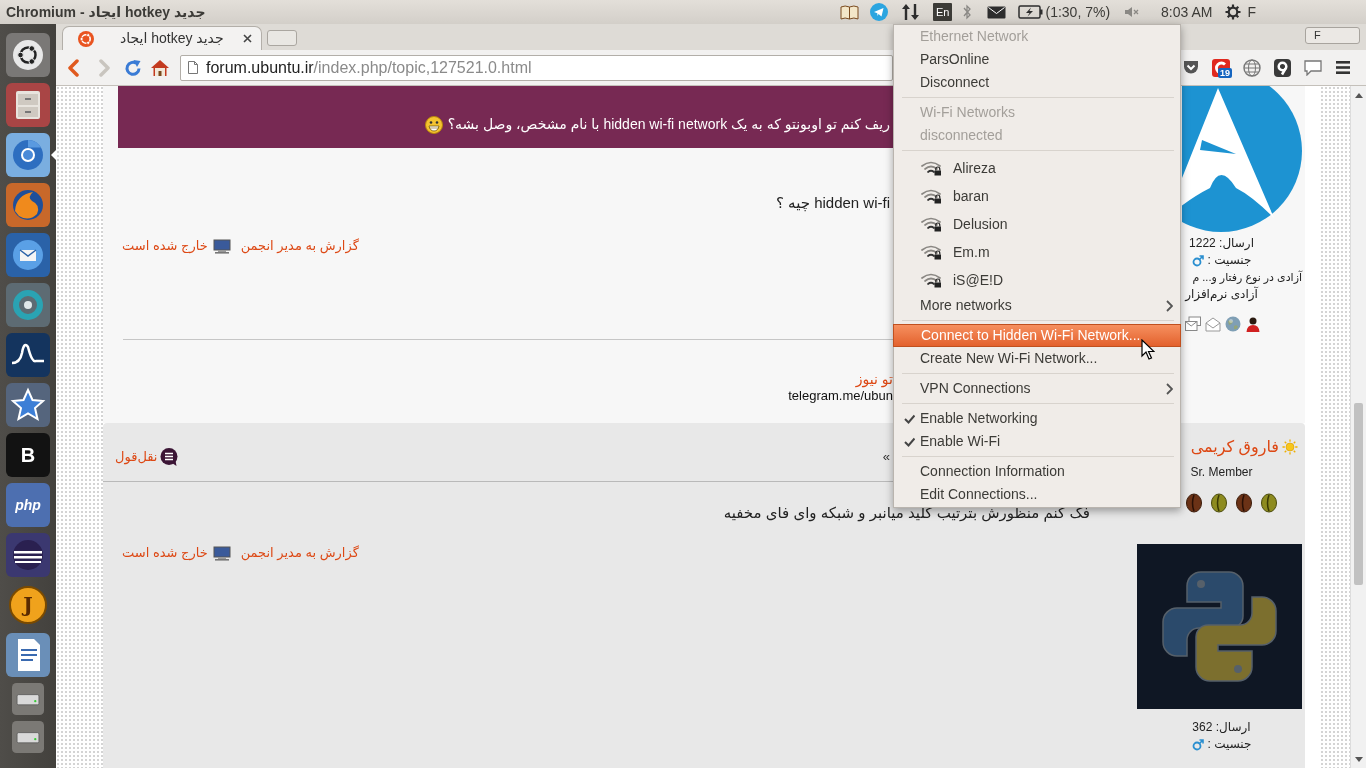 The width and height of the screenshot is (1366, 768). Describe the element at coordinates (1193, 324) in the screenshot. I see `envelopes-icon` at that location.